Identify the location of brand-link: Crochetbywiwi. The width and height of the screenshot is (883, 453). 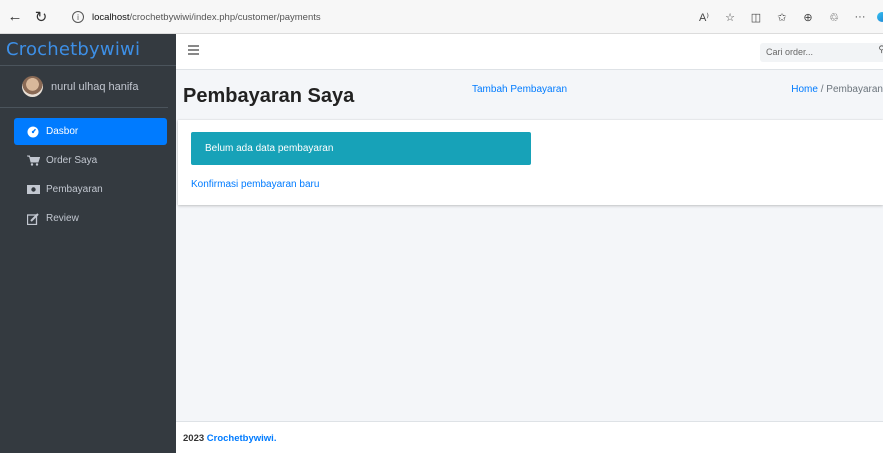
(88, 50).